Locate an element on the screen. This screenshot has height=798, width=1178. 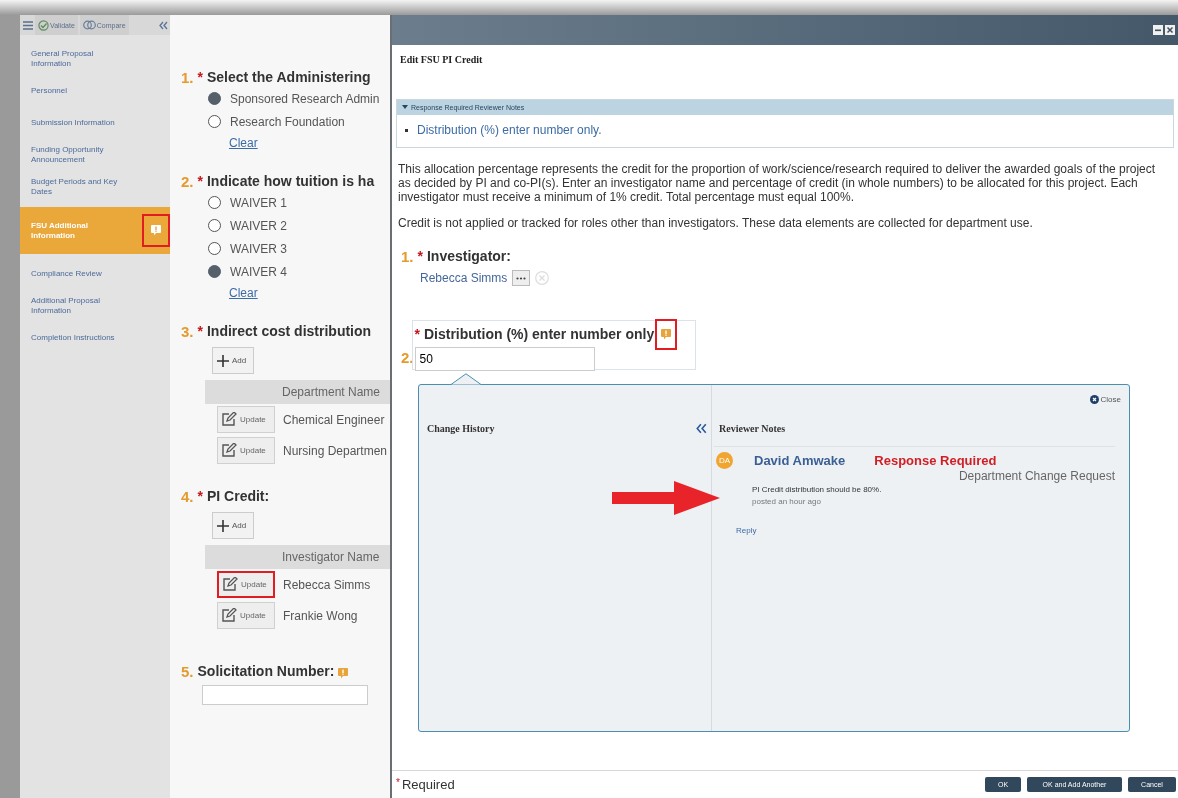
circles-icon is located at coordinates (89, 25).